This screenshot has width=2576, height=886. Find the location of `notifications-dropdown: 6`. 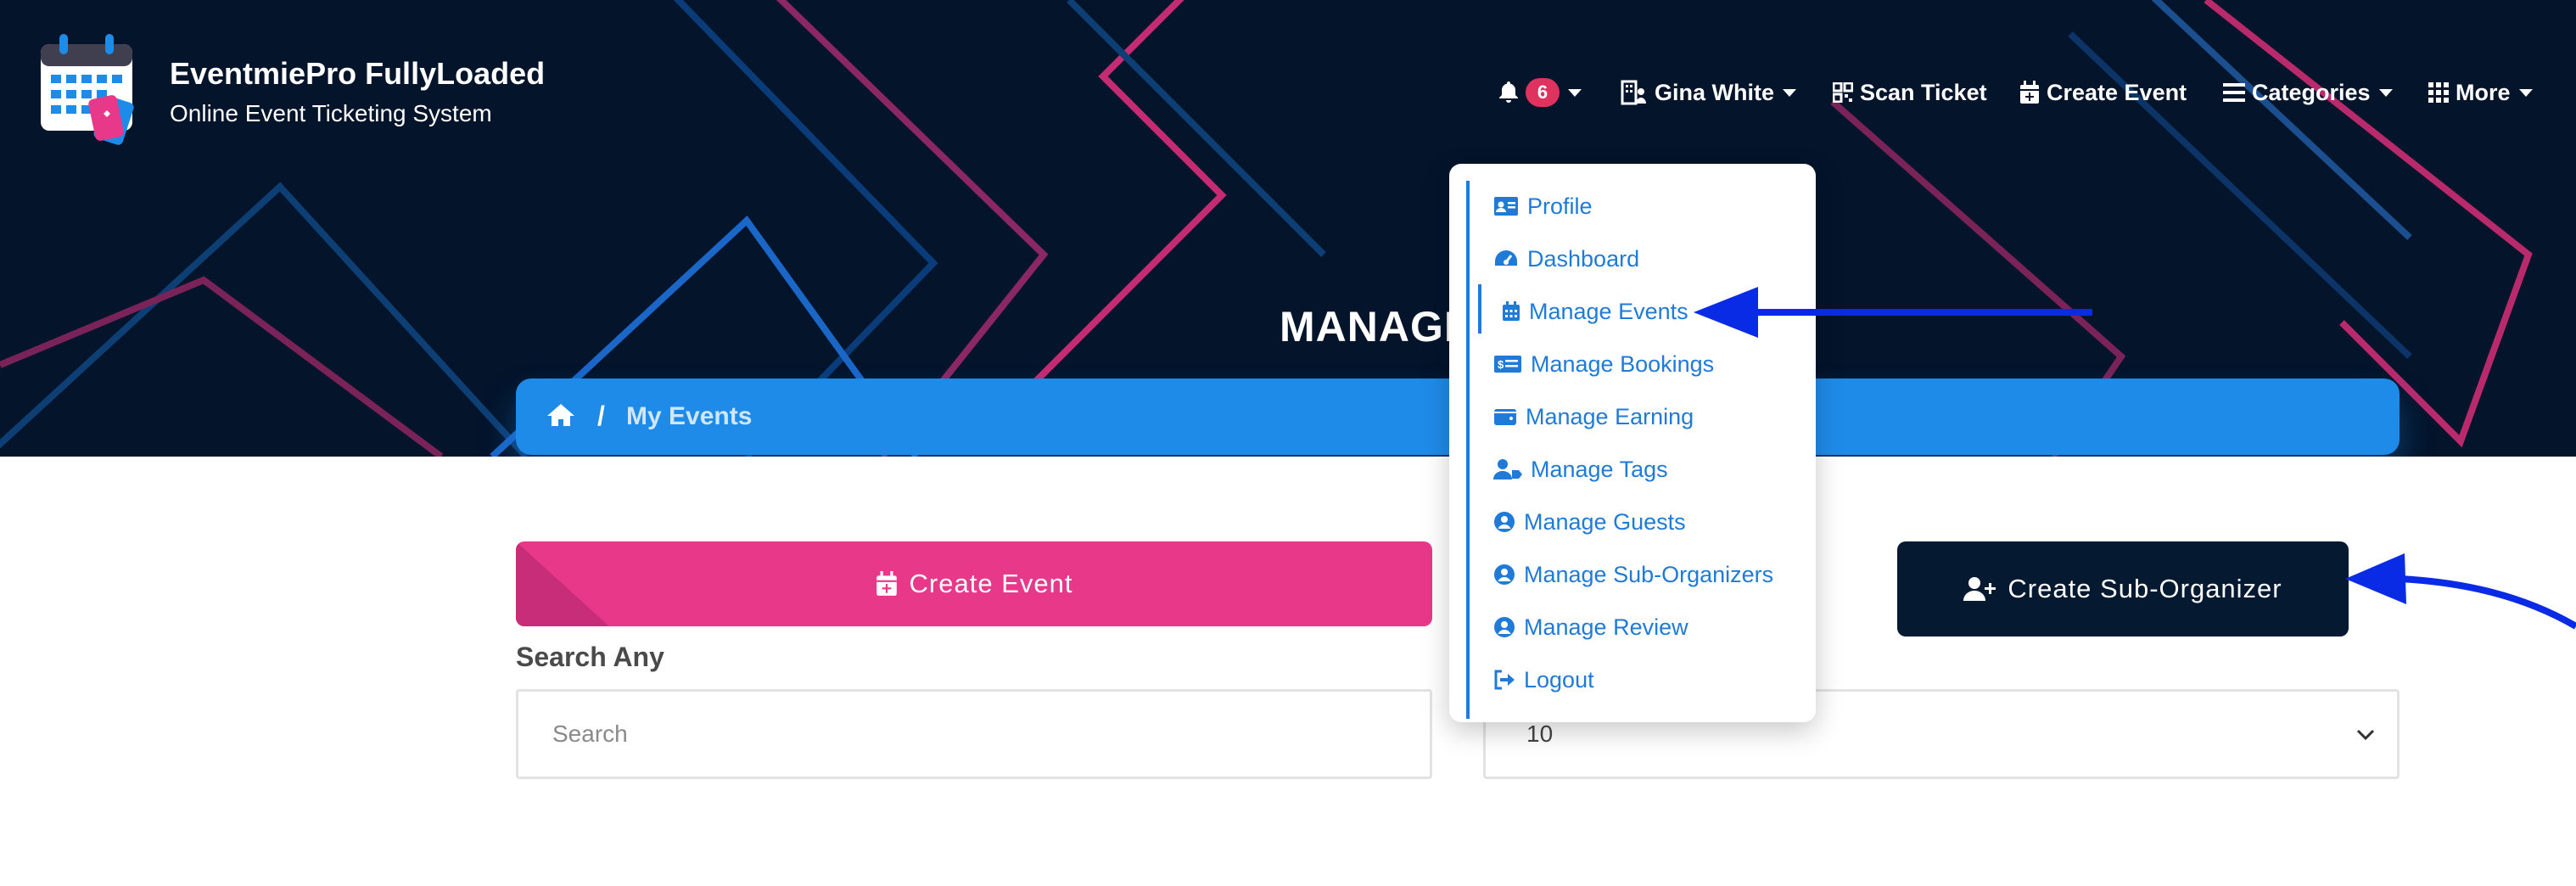

notifications-dropdown: 6 is located at coordinates (1540, 93).